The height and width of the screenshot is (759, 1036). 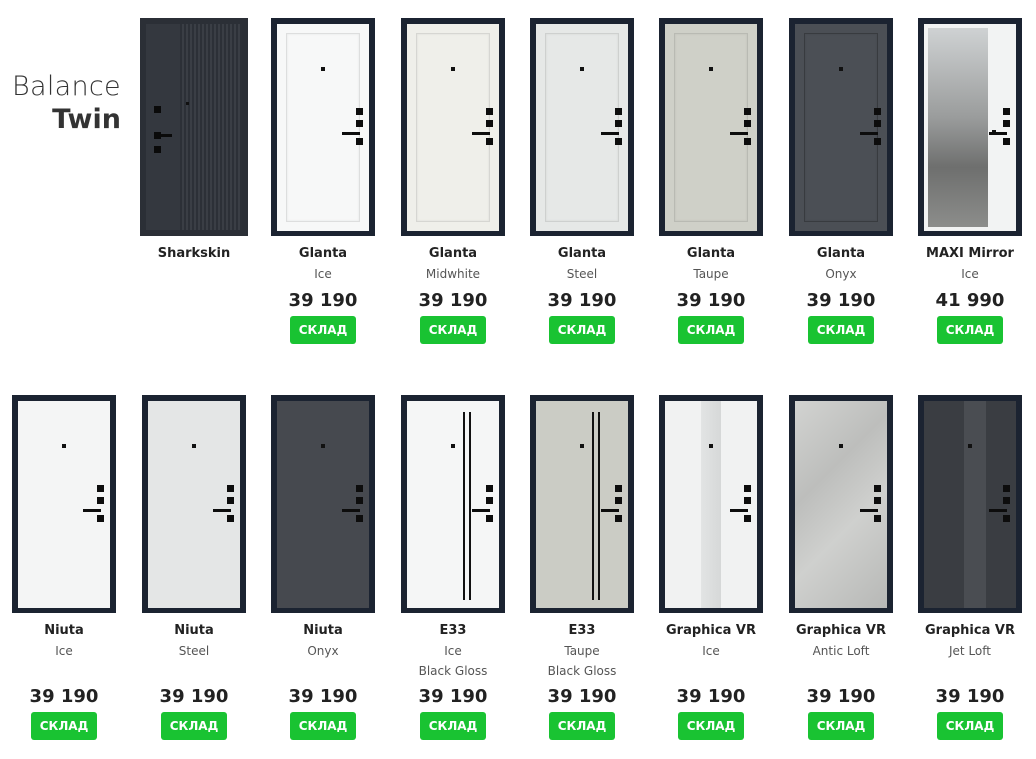 I want to click on door-card: Niuta Steel 39 190 СКЛАД, so click(x=194, y=567).